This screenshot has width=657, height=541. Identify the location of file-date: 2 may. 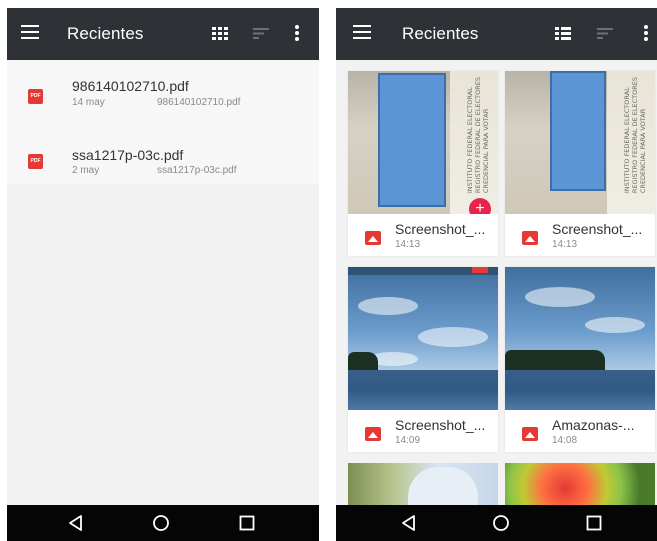
(86, 170).